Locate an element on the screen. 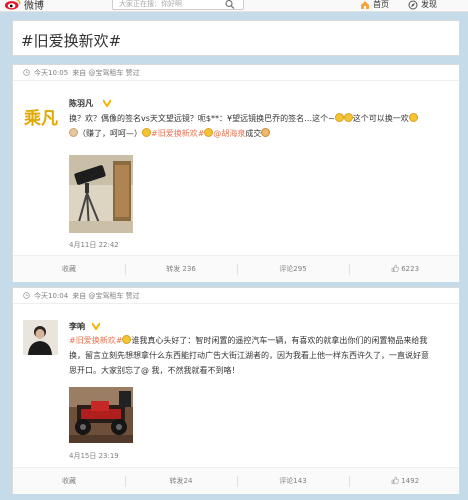  svg-text: 乘凡 is located at coordinates (40, 119).